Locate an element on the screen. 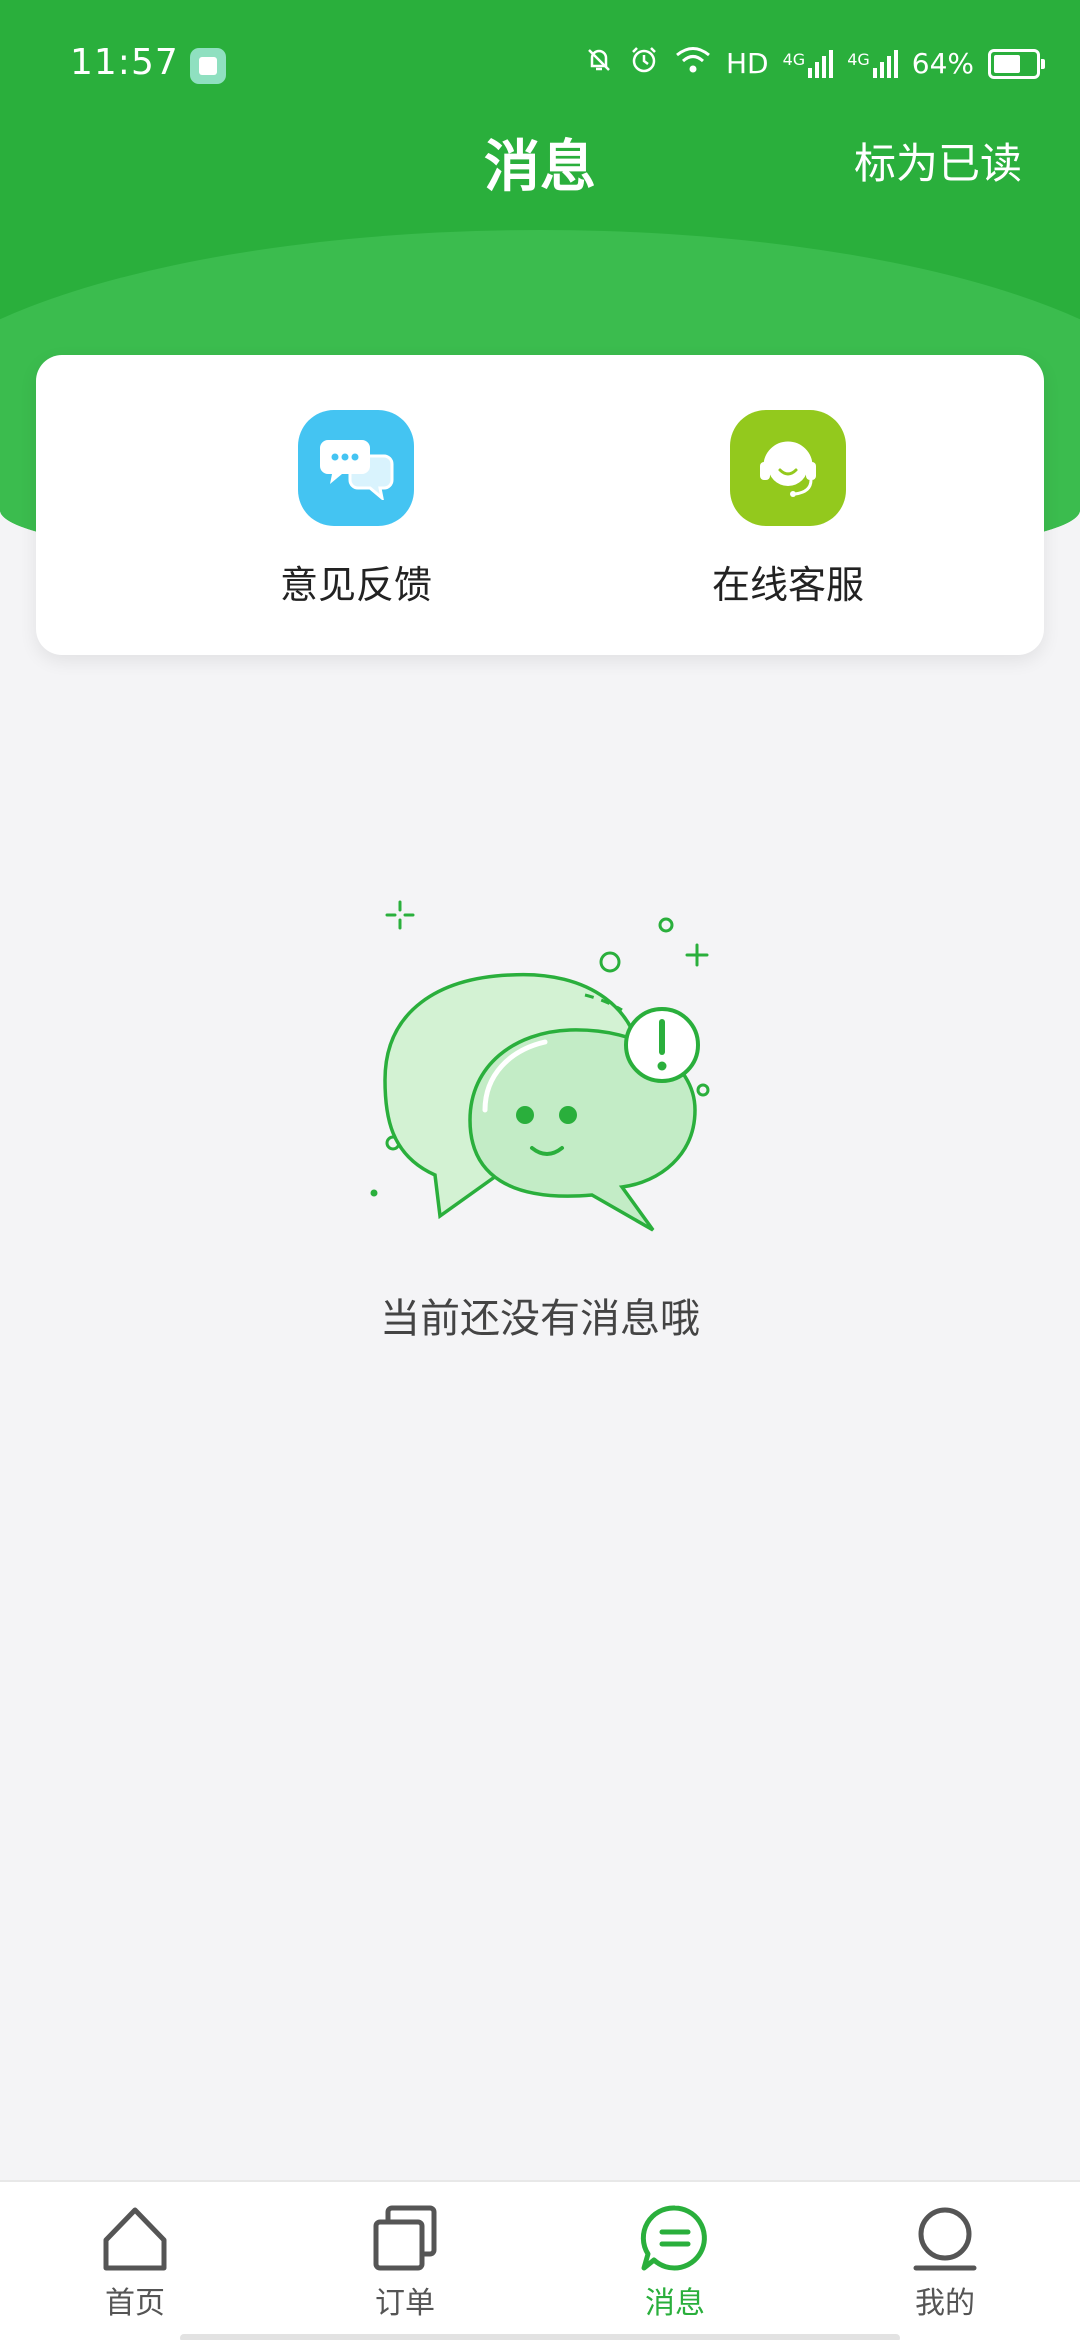 The height and width of the screenshot is (2340, 1080). cell-signal-2: 4G is located at coordinates (872, 63).